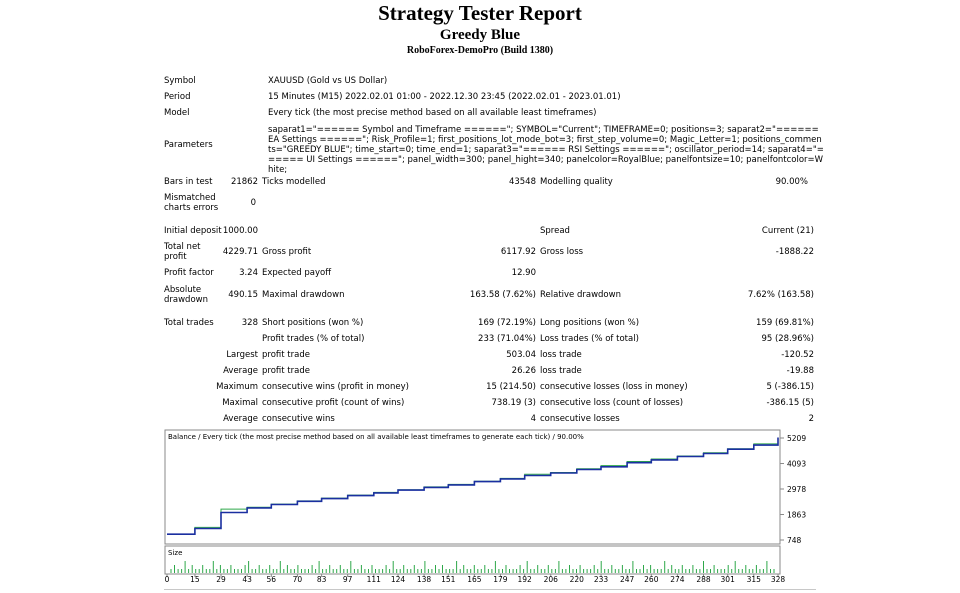 The image size is (960, 593). What do you see at coordinates (796, 438) in the screenshot?
I see `ytick-label: 5209` at bounding box center [796, 438].